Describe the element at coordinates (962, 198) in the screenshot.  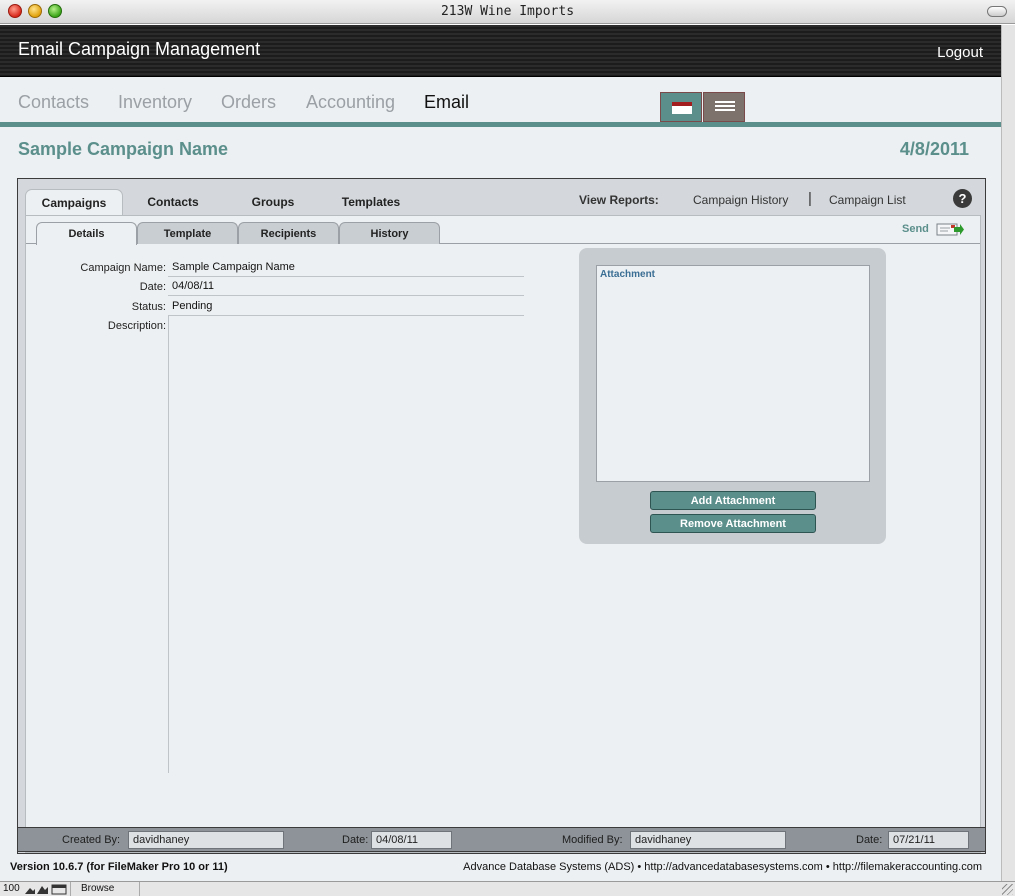
I see `help-icon: ?` at that location.